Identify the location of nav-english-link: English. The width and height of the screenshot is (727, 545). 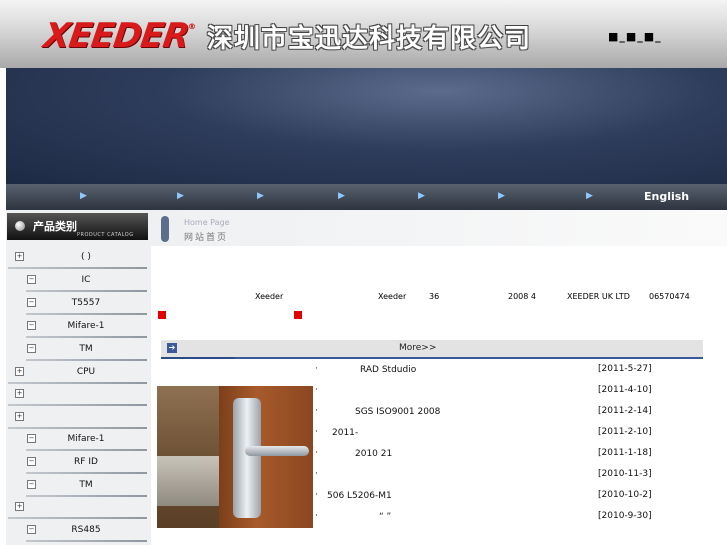
(666, 196).